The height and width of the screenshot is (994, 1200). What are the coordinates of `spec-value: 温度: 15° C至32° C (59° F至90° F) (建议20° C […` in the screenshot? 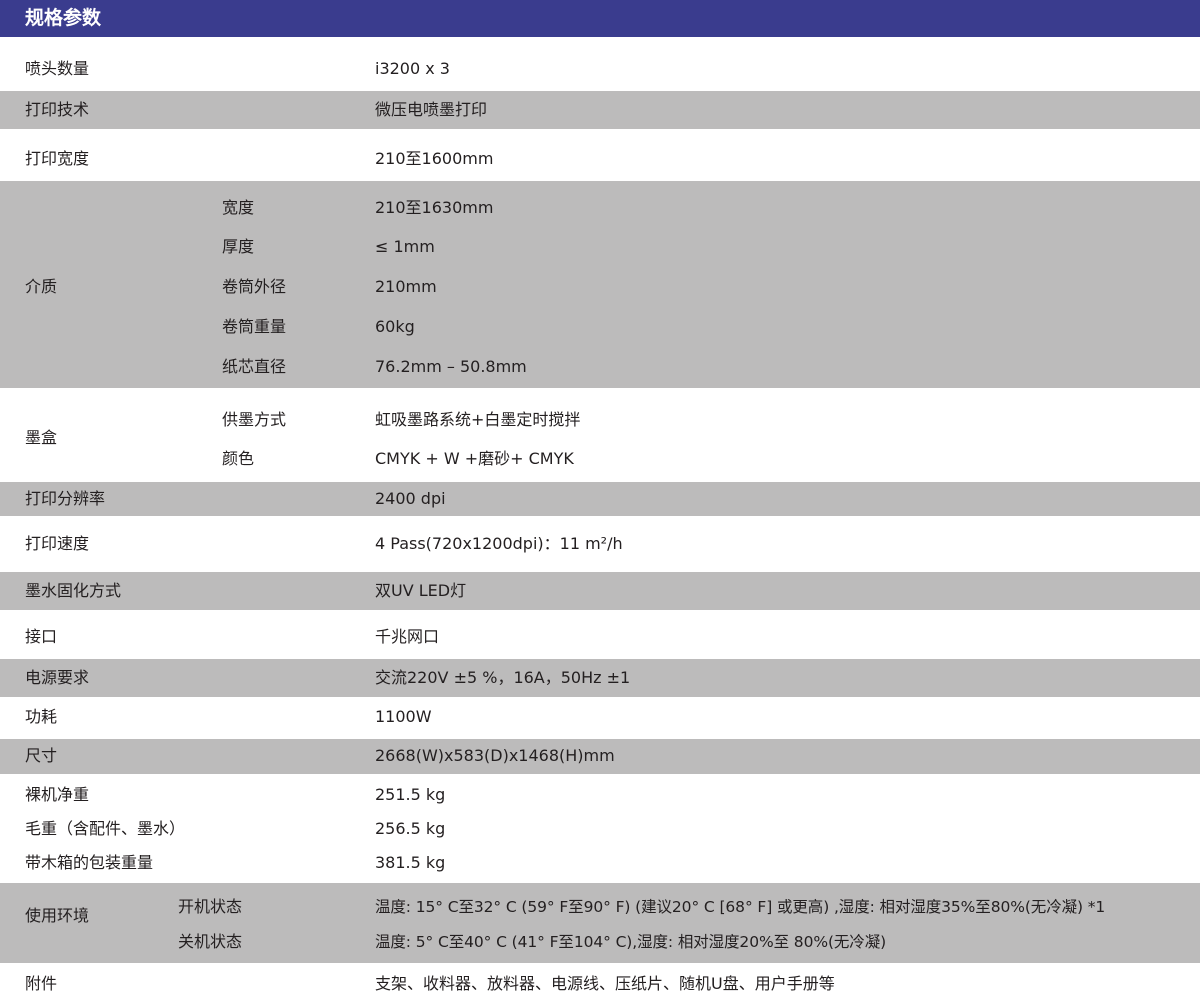 It's located at (740, 907).